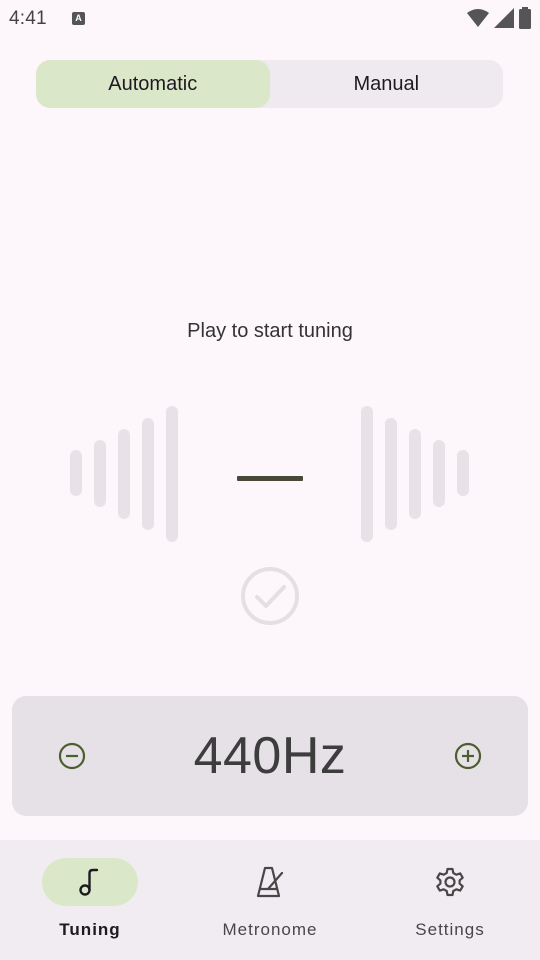 The height and width of the screenshot is (960, 540). I want to click on signal-icon, so click(504, 18).